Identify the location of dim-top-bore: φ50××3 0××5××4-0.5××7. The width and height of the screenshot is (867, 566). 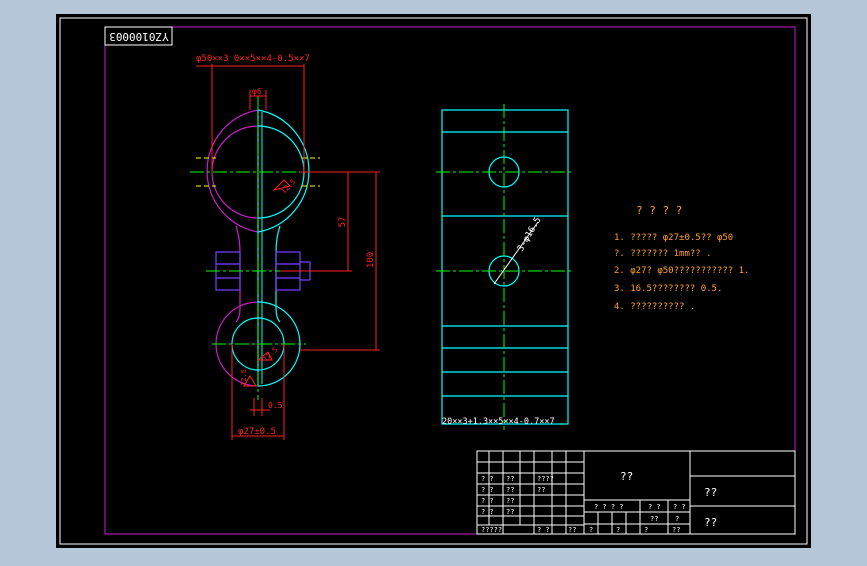
(253, 59).